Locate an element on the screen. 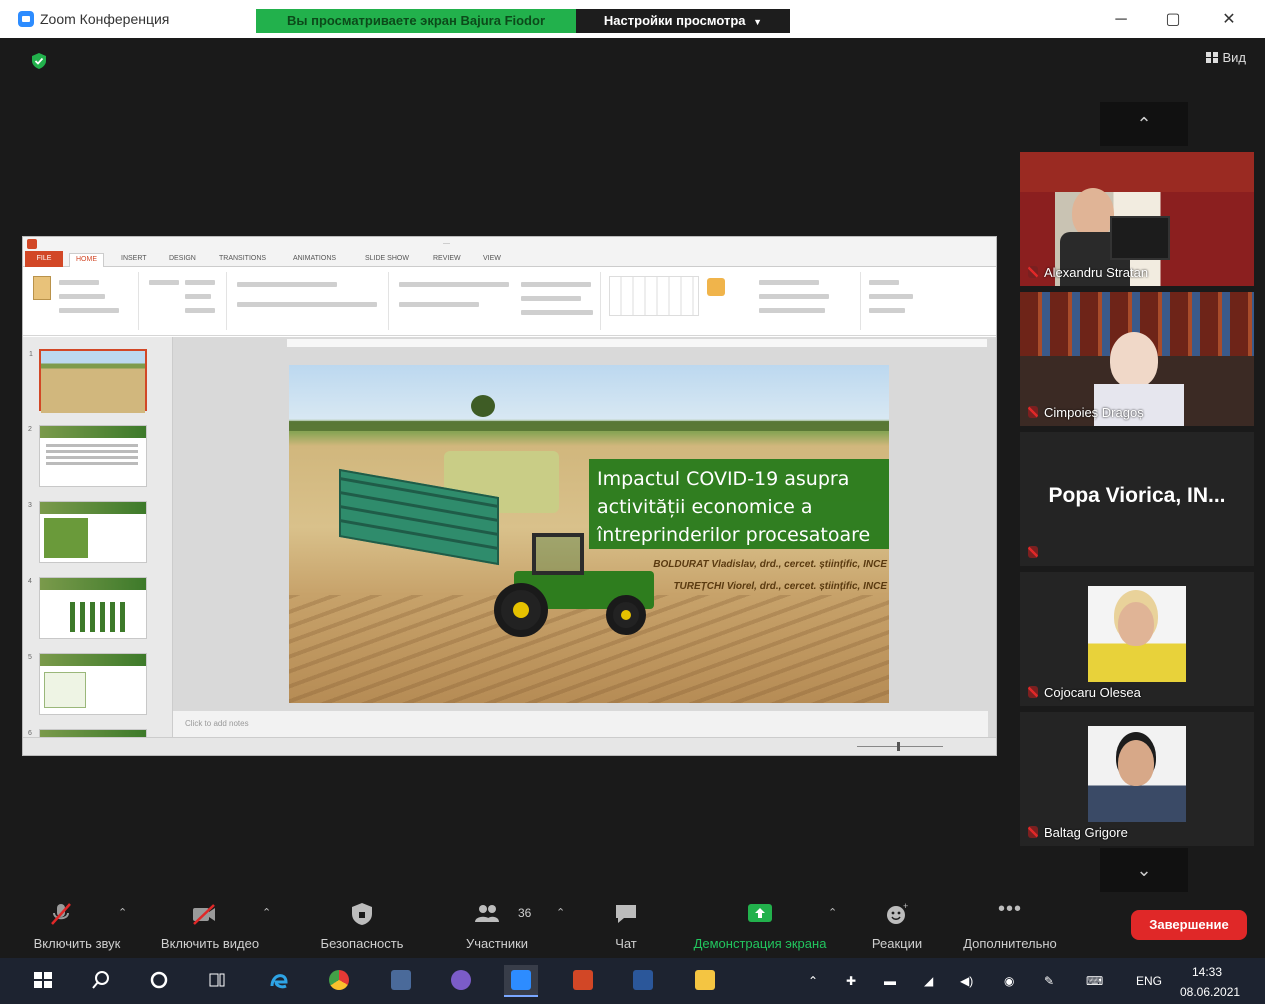 The height and width of the screenshot is (1004, 1265). paste-icon is located at coordinates (42, 288).